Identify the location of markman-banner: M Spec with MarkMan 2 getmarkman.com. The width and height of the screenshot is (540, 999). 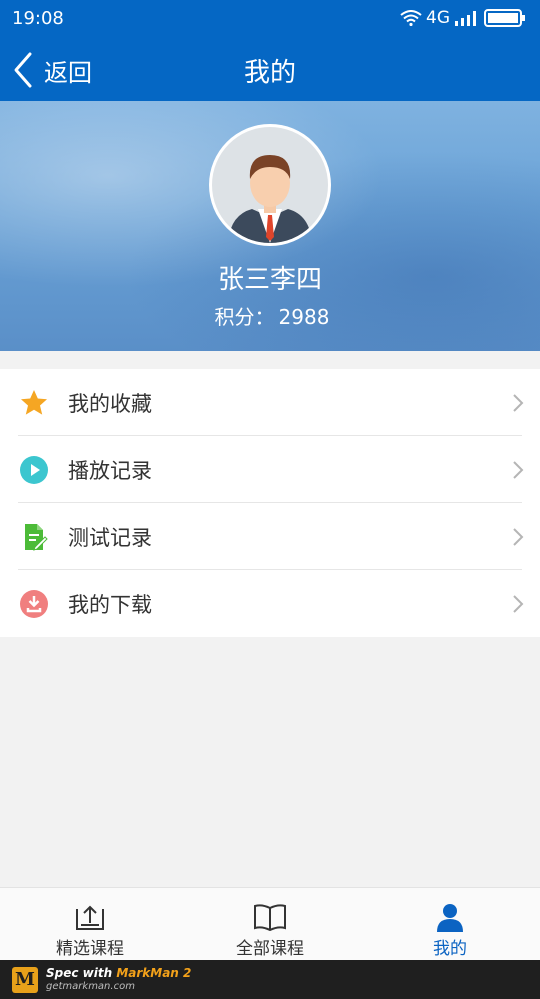
(270, 979).